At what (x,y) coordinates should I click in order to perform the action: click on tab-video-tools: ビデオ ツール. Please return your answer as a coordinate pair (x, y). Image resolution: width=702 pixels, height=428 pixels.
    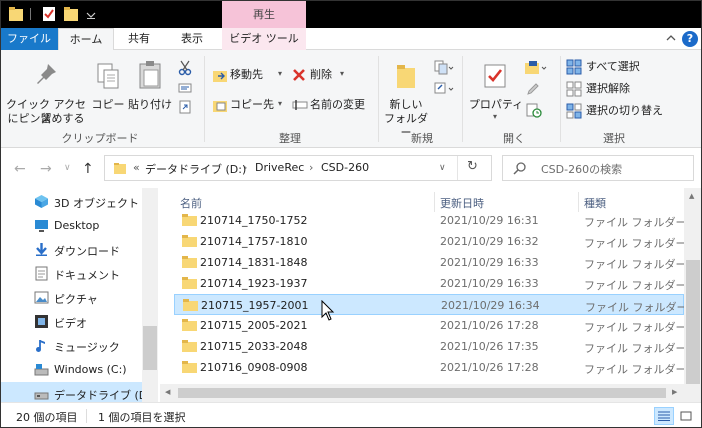
    Looking at the image, I should click on (264, 39).